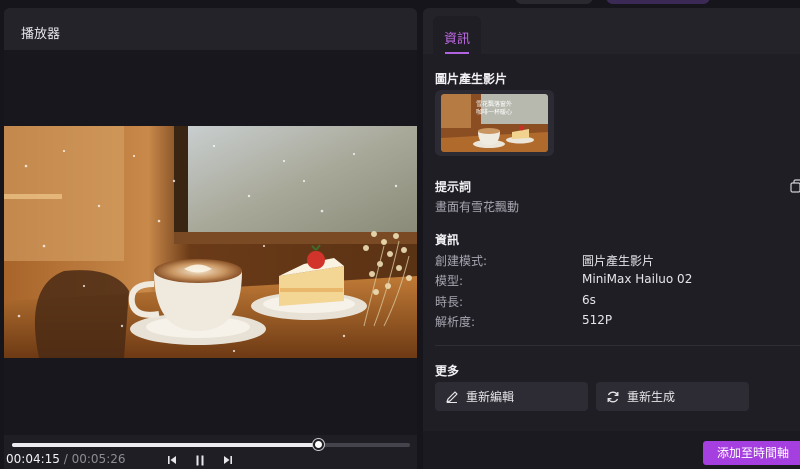 This screenshot has width=800, height=469. What do you see at coordinates (447, 240) in the screenshot?
I see `details-title: 資訊` at bounding box center [447, 240].